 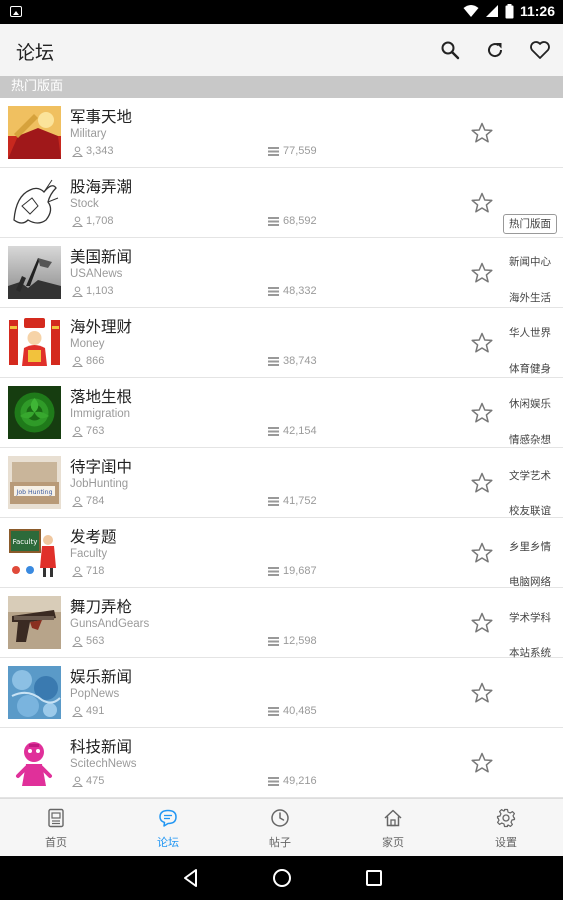 What do you see at coordinates (537, 11) in the screenshot?
I see `clock-time: 11:26` at bounding box center [537, 11].